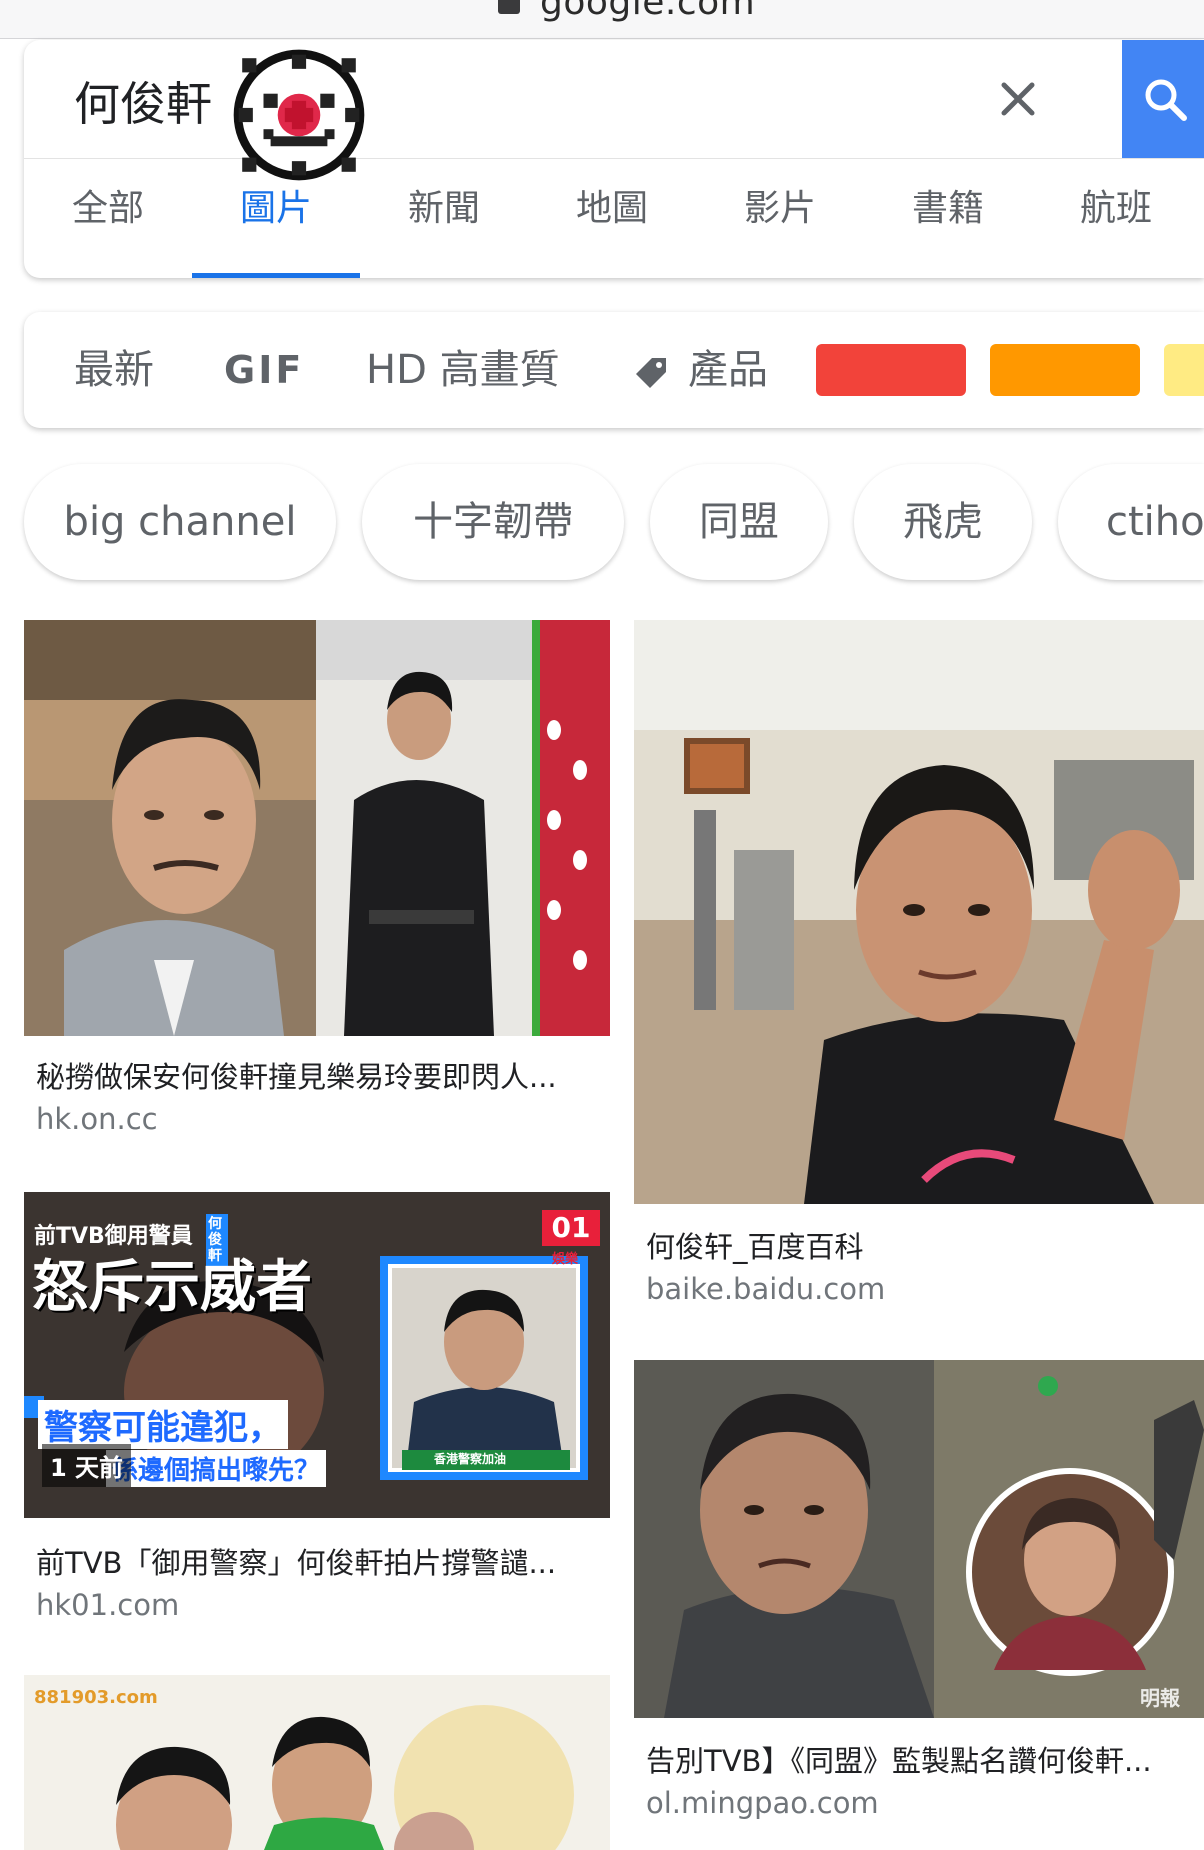 The width and height of the screenshot is (1204, 1850). What do you see at coordinates (571, 1228) in the screenshot?
I see `hk01-logo: 01` at bounding box center [571, 1228].